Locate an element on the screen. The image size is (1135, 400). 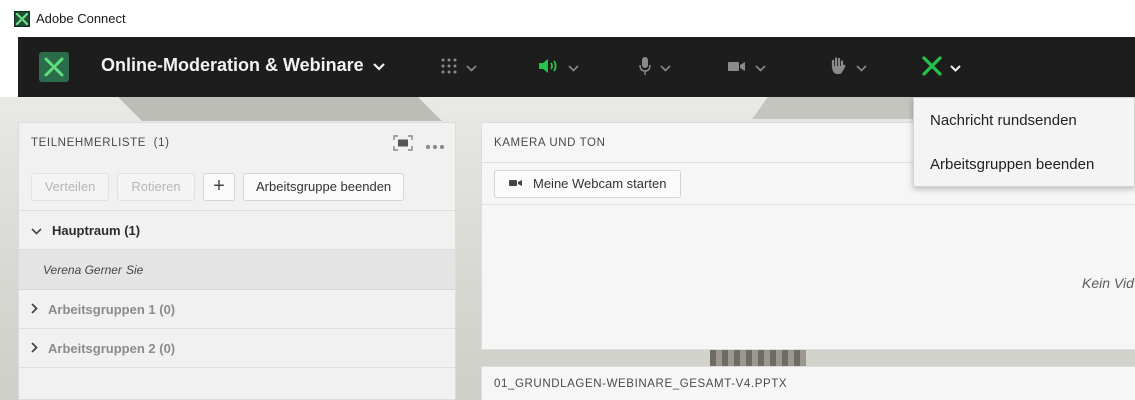
end-group-button: Arbeitsgruppe beenden is located at coordinates (324, 186).